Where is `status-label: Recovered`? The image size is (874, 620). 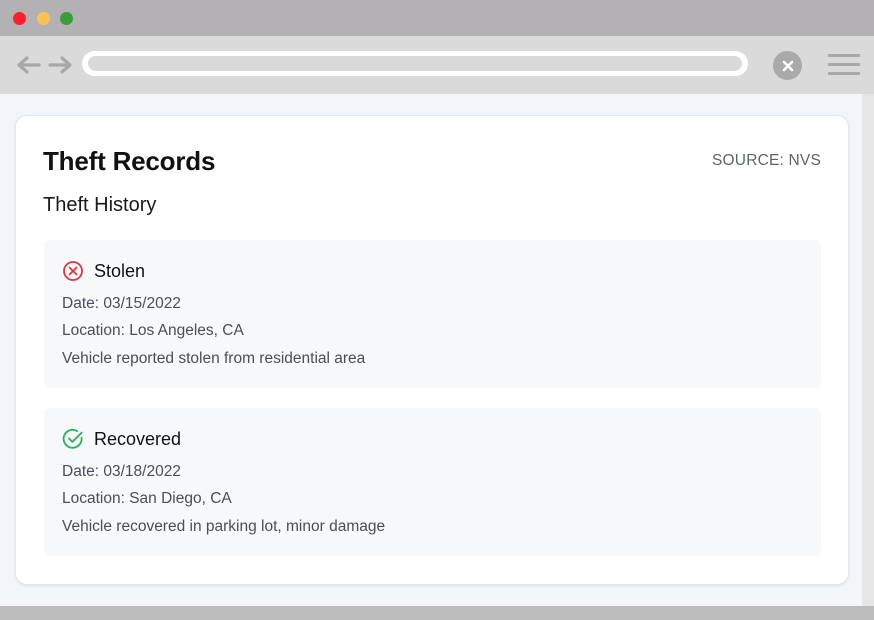
status-label: Recovered is located at coordinates (138, 438).